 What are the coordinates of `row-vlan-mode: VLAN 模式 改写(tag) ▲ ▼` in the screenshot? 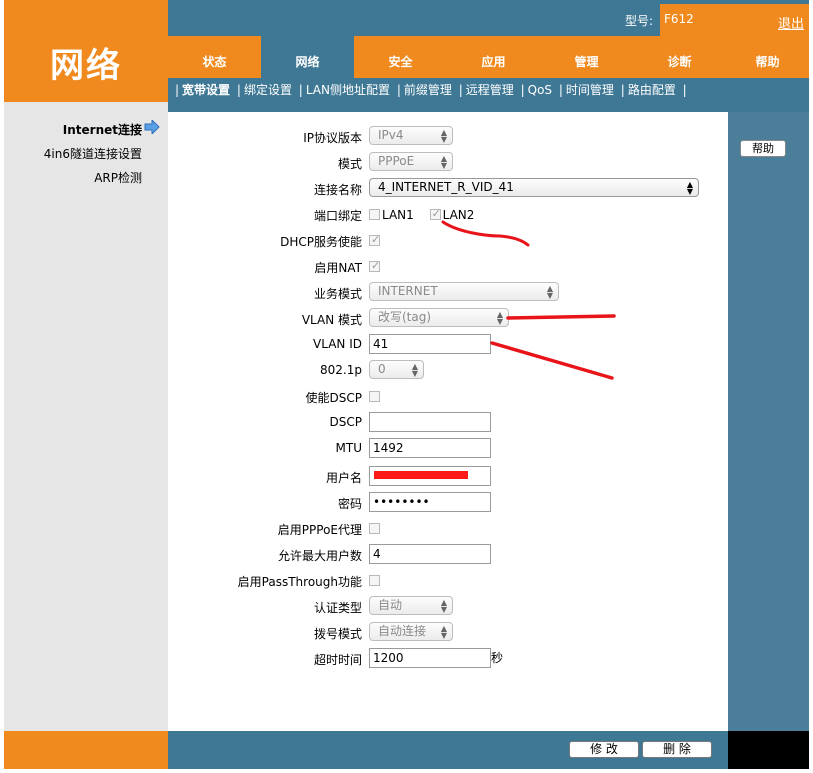 It's located at (448, 319).